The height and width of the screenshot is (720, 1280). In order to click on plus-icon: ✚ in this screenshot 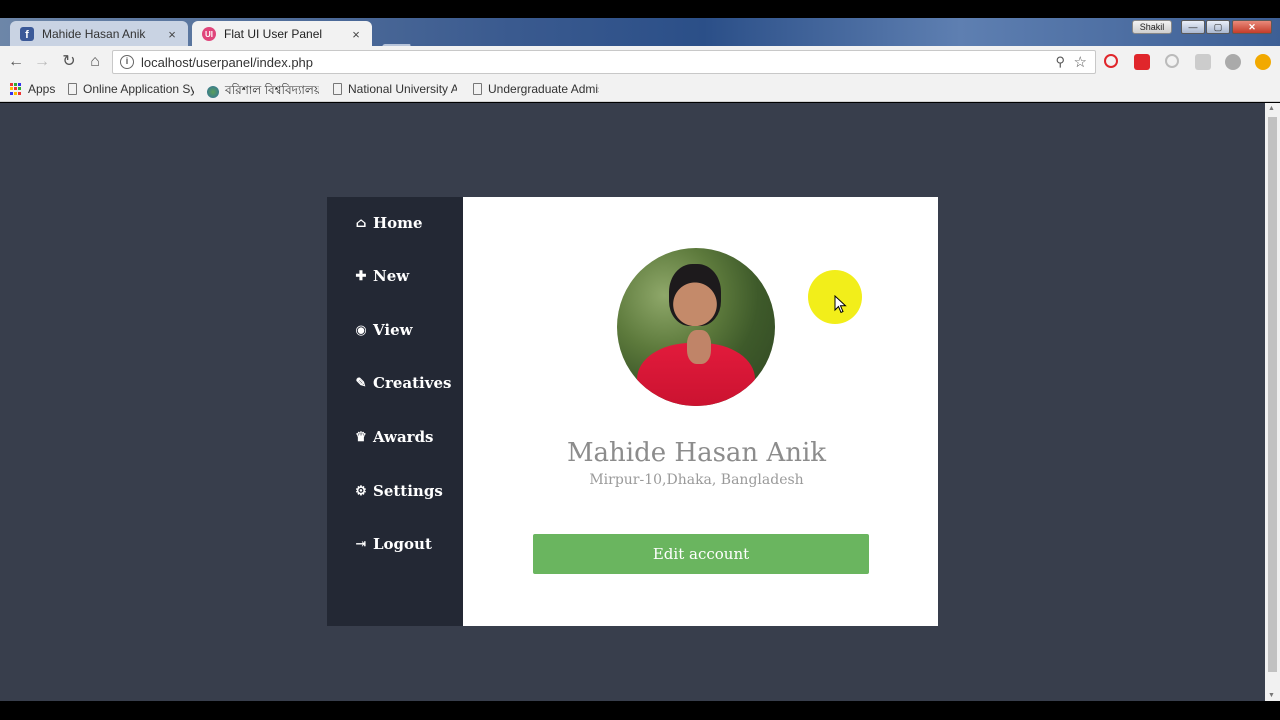, I will do `click(361, 276)`.